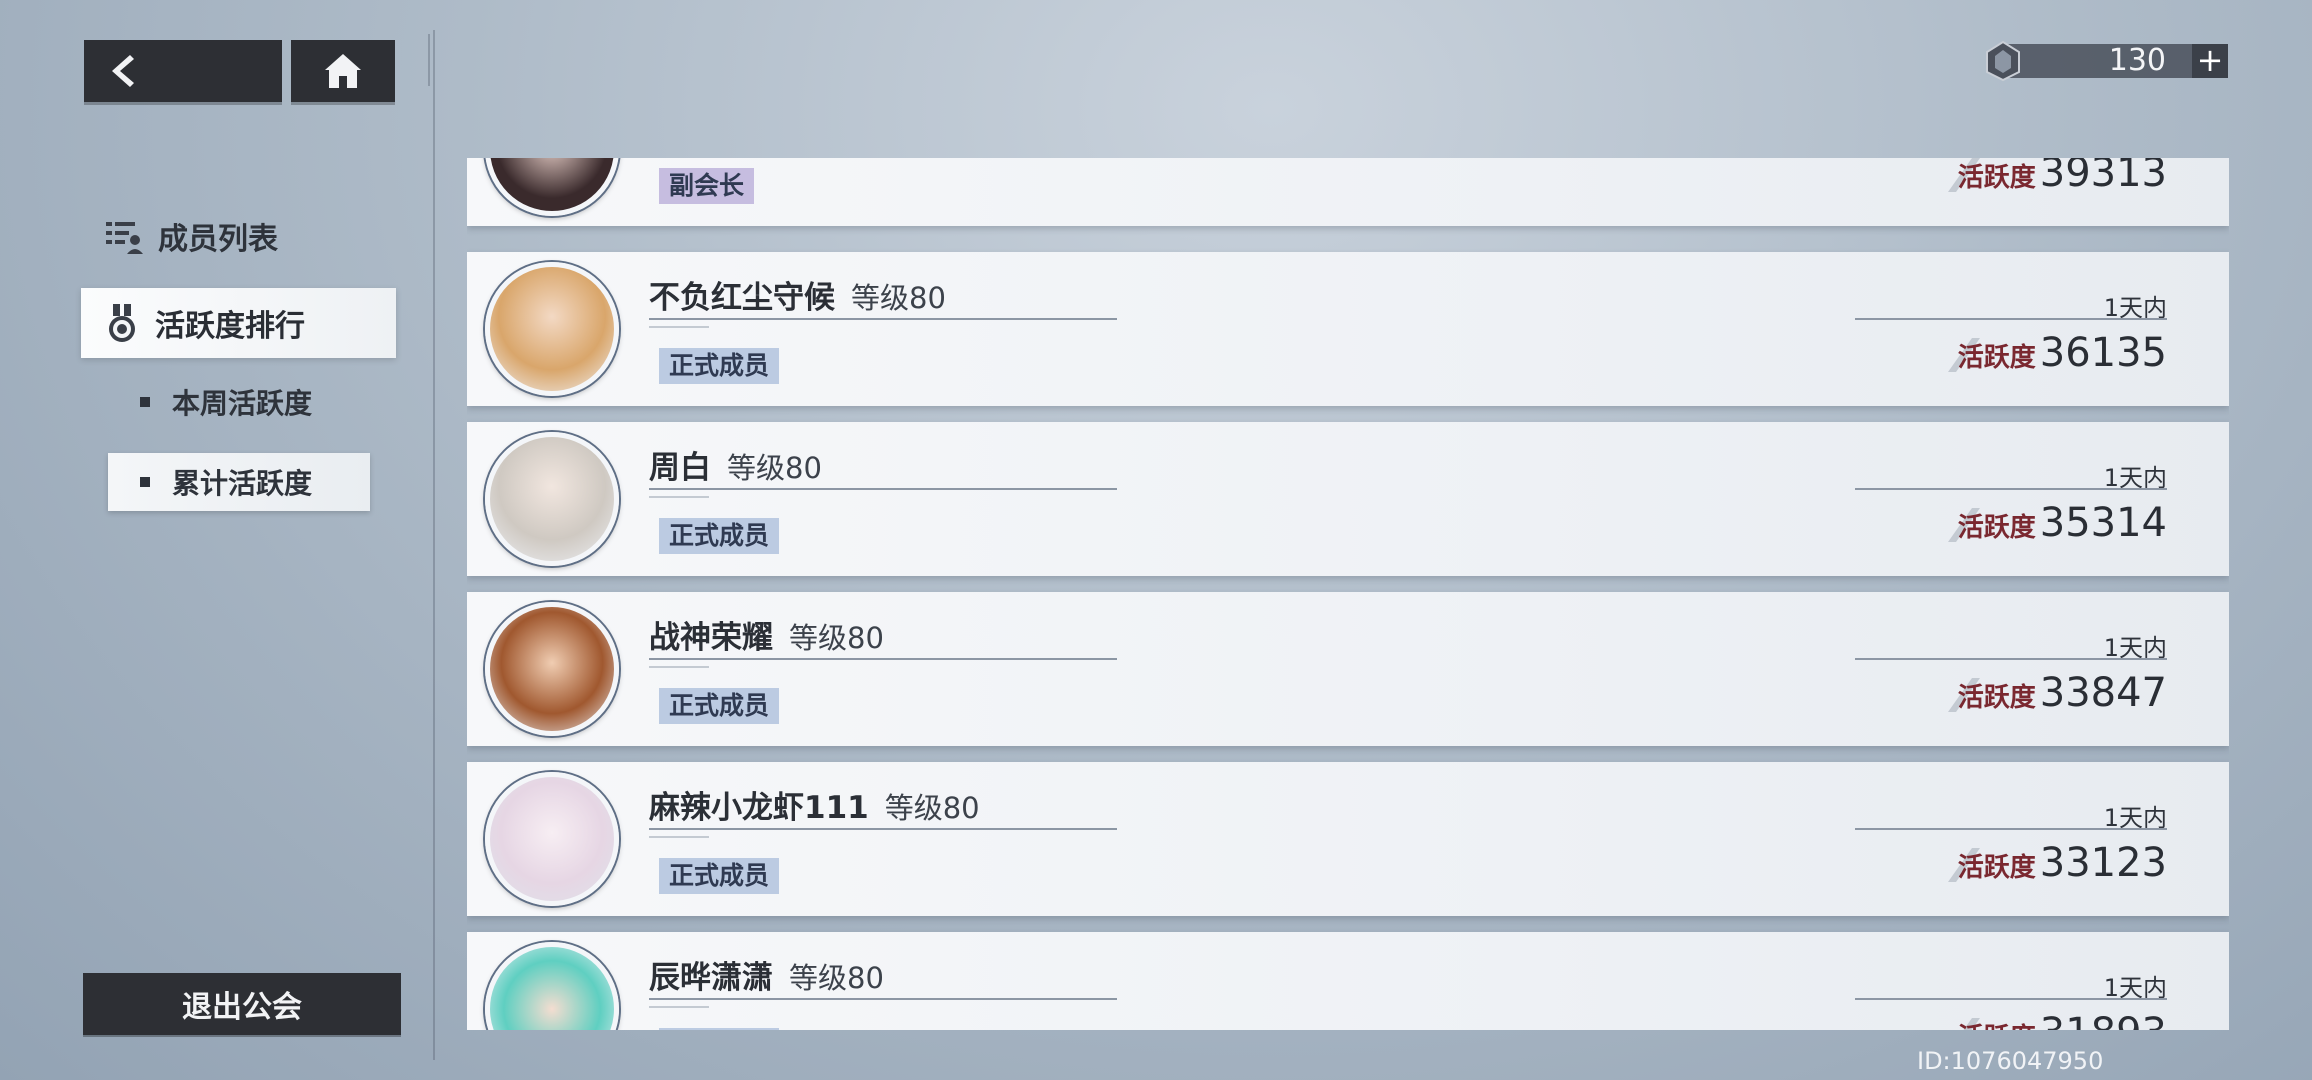 This screenshot has height=1080, width=2312. Describe the element at coordinates (1348, 839) in the screenshot. I see `member-row: 麻辣小龙虾111 等级80 正式成员 1天内 活跃度 33123` at that location.